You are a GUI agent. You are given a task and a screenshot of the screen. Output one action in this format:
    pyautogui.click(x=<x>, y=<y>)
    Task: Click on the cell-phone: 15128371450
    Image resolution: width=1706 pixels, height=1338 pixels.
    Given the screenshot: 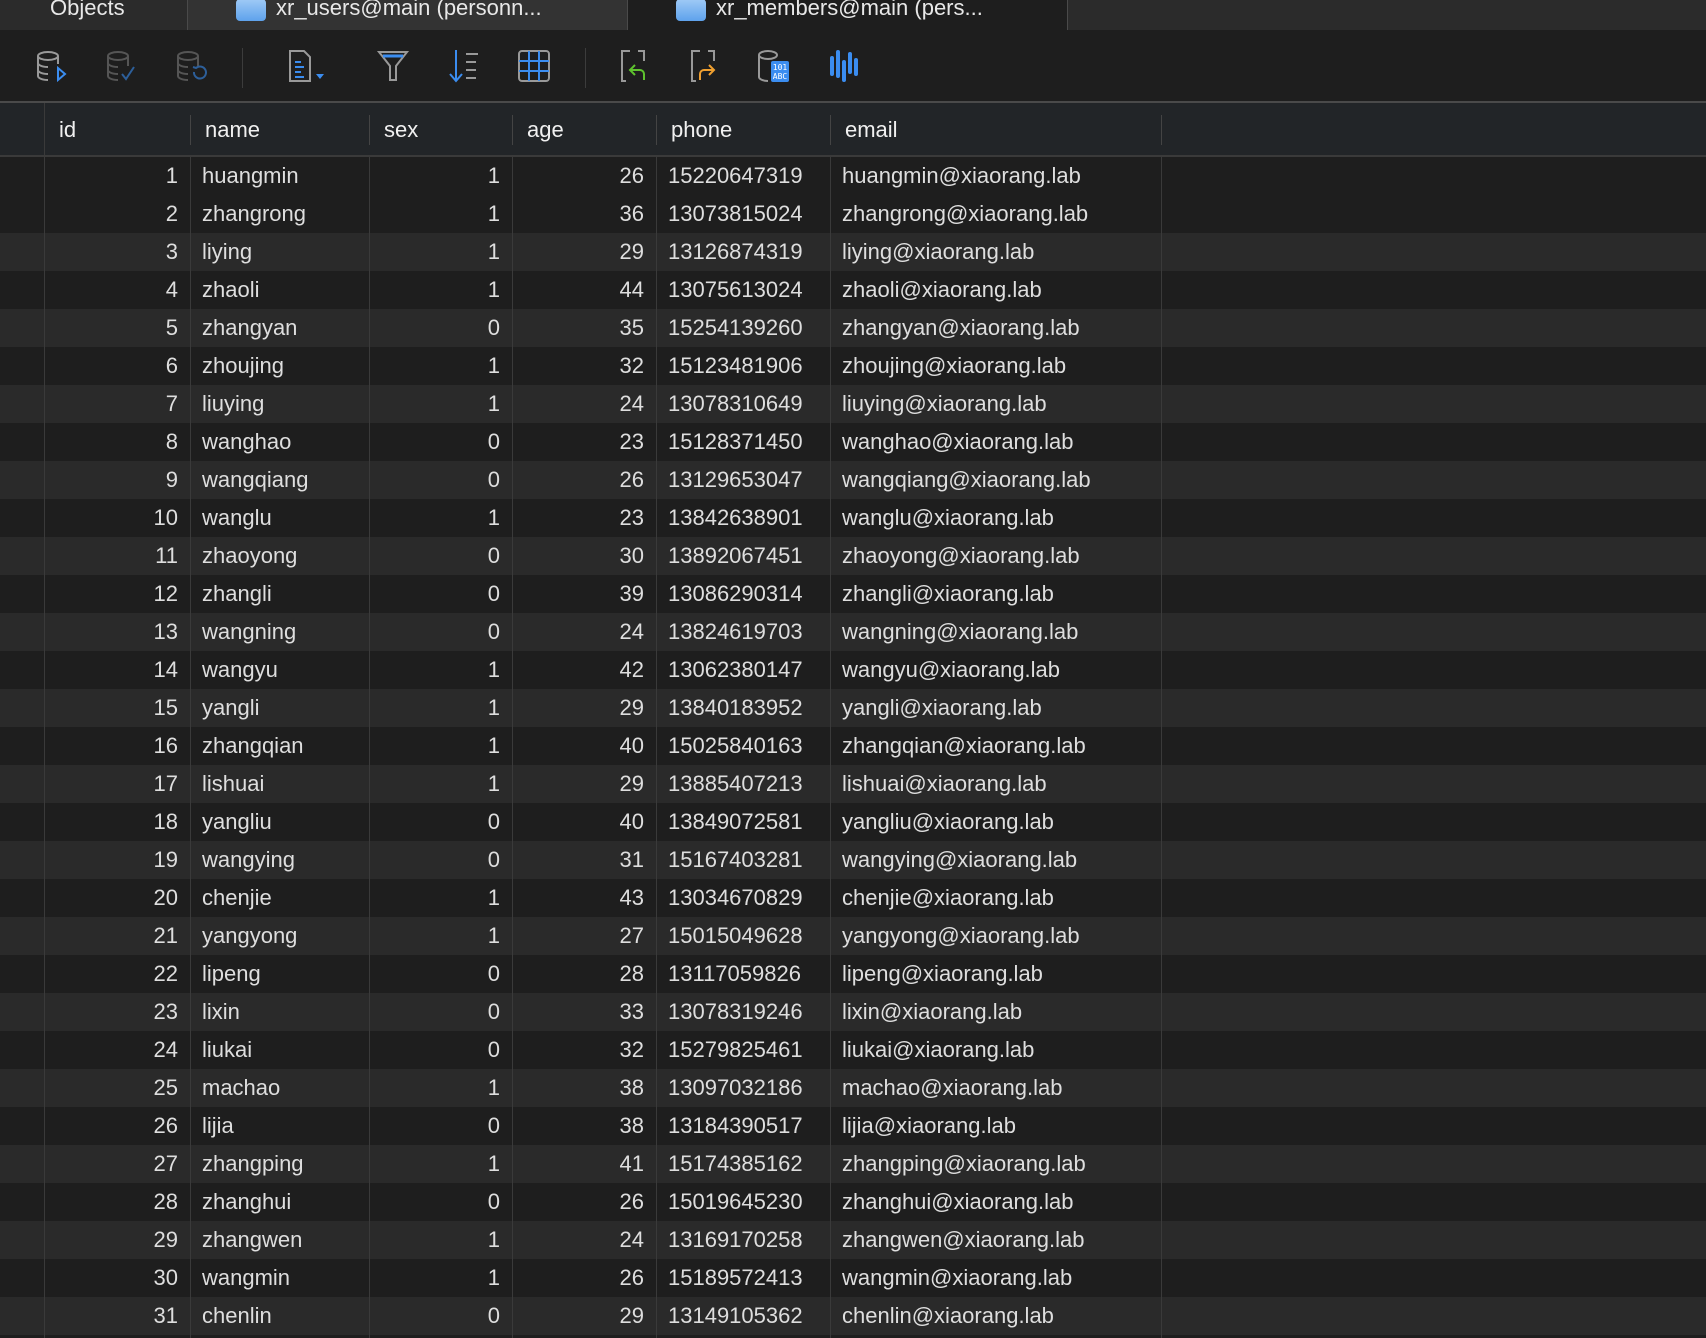 What is the action you would take?
    pyautogui.click(x=743, y=442)
    